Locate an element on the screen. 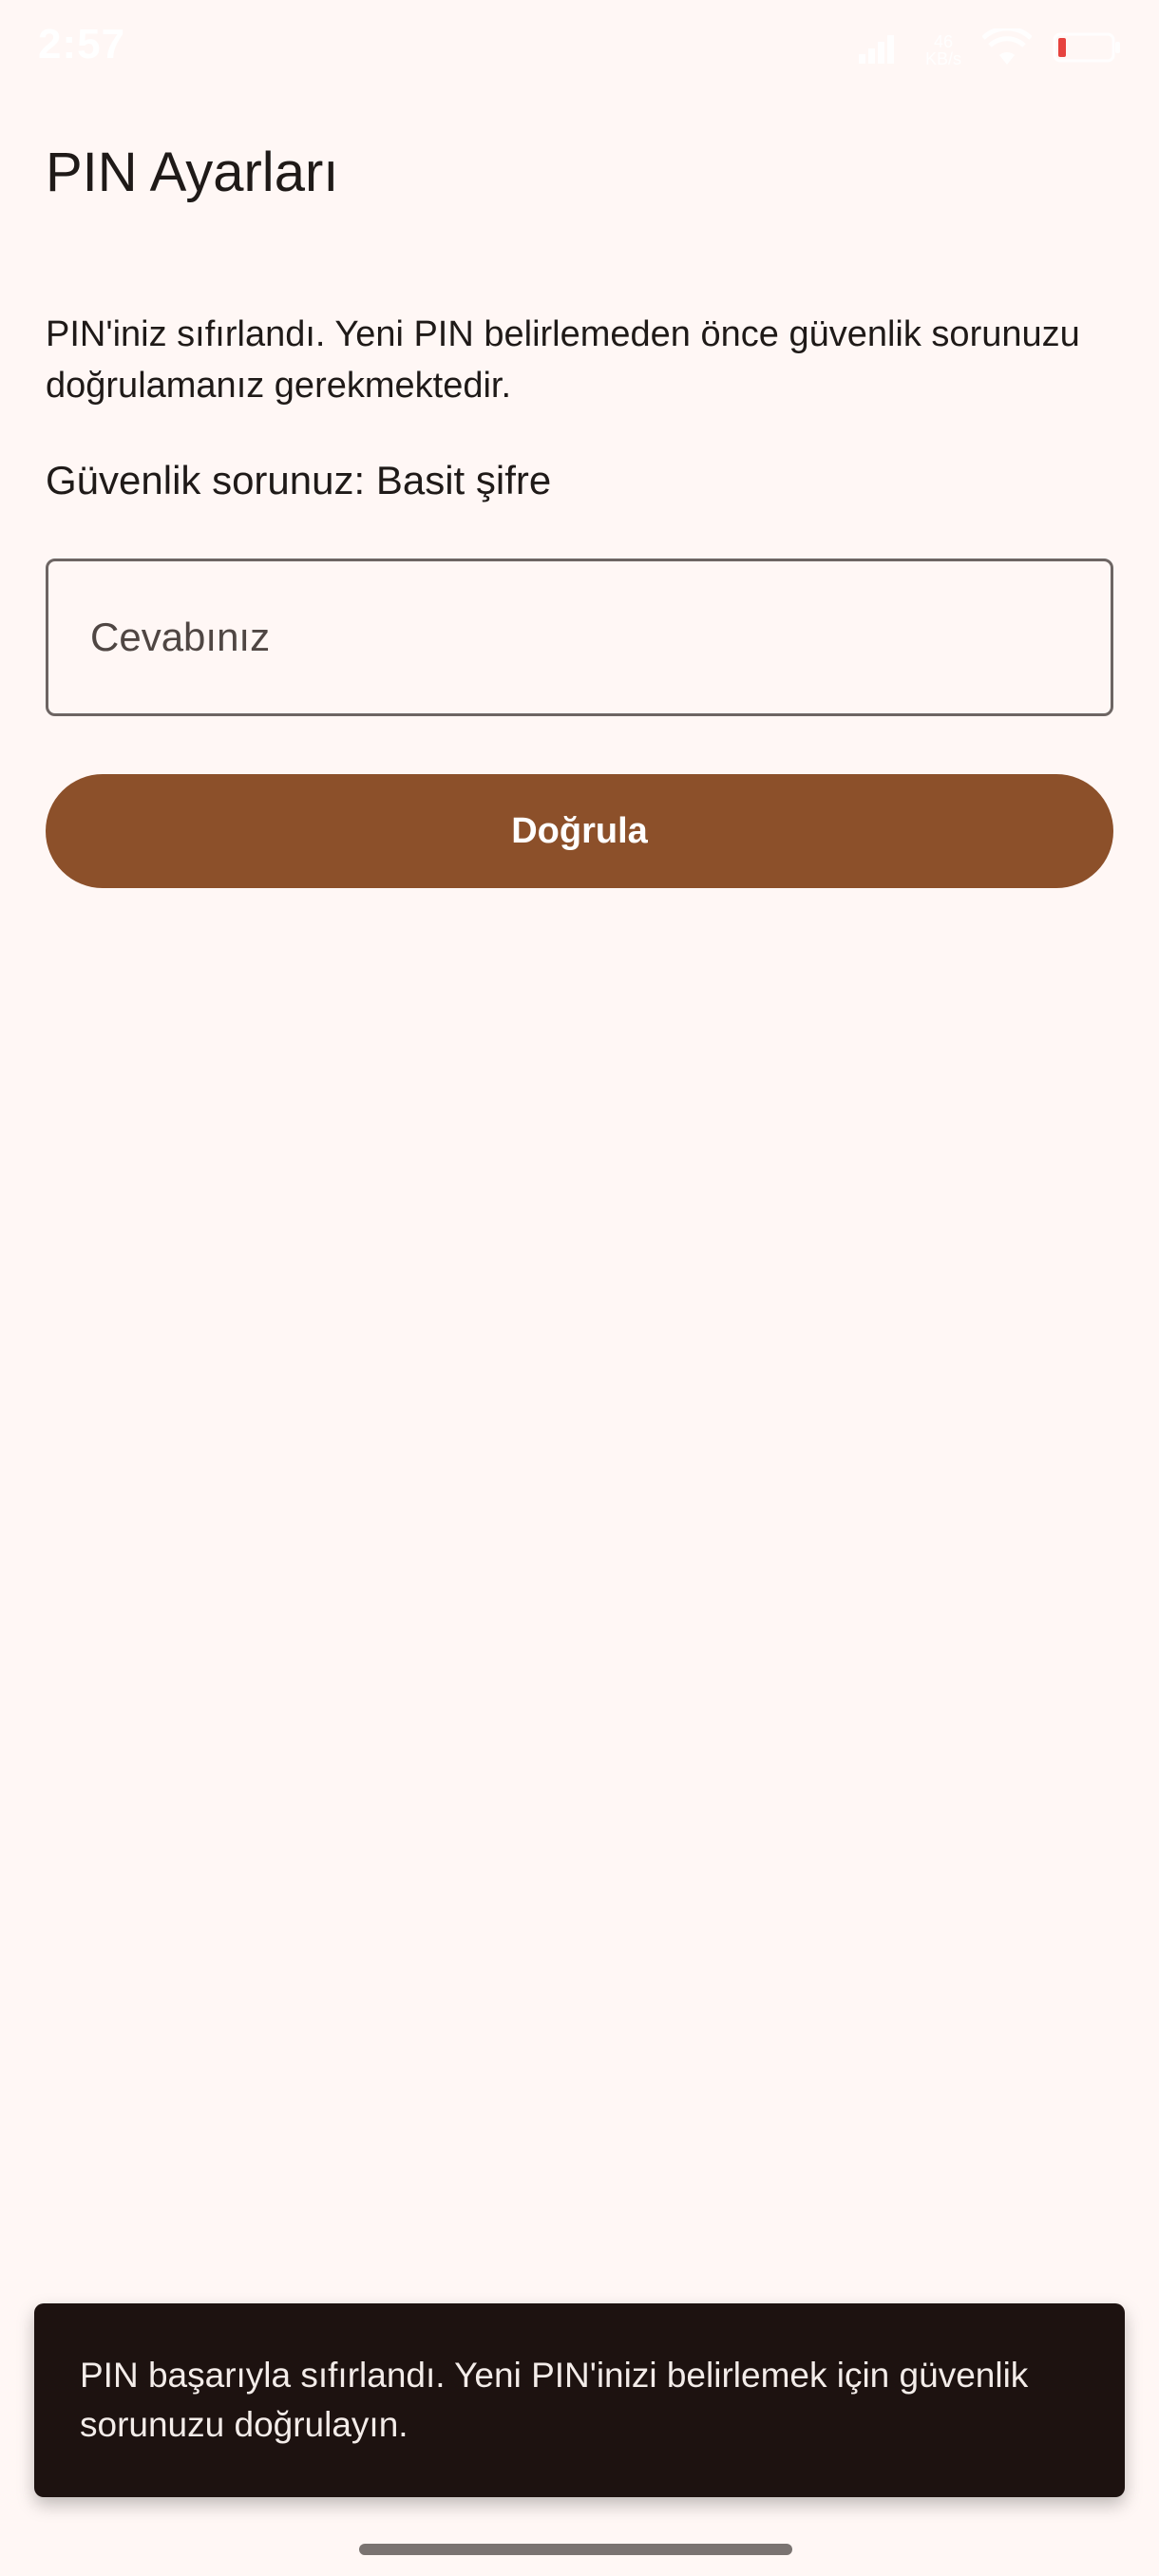  network-speed: 46 KB/s is located at coordinates (943, 50).